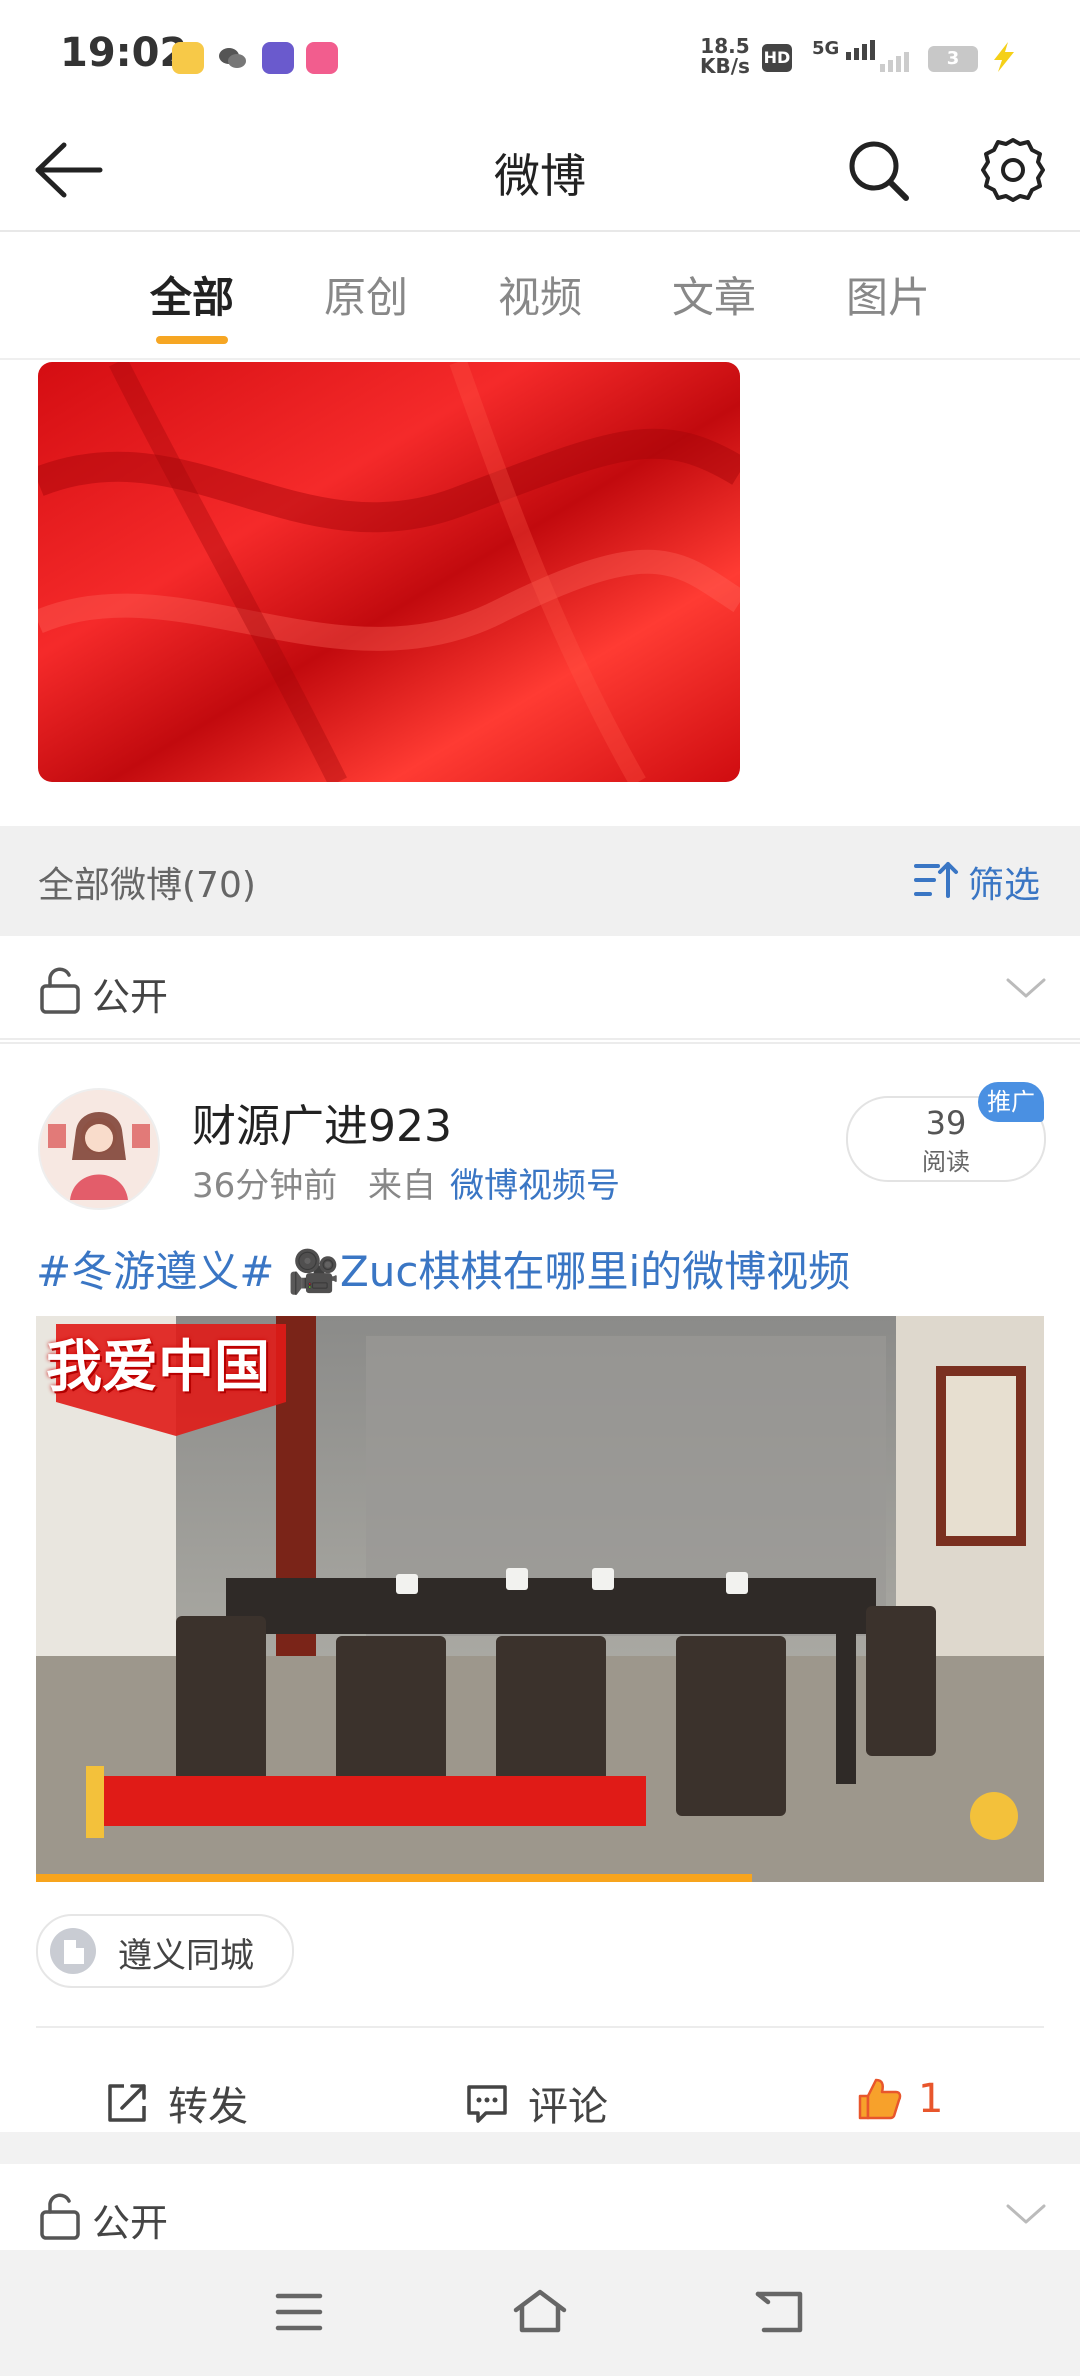 The width and height of the screenshot is (1080, 2376). I want to click on nav-header: 微博, so click(540, 171).